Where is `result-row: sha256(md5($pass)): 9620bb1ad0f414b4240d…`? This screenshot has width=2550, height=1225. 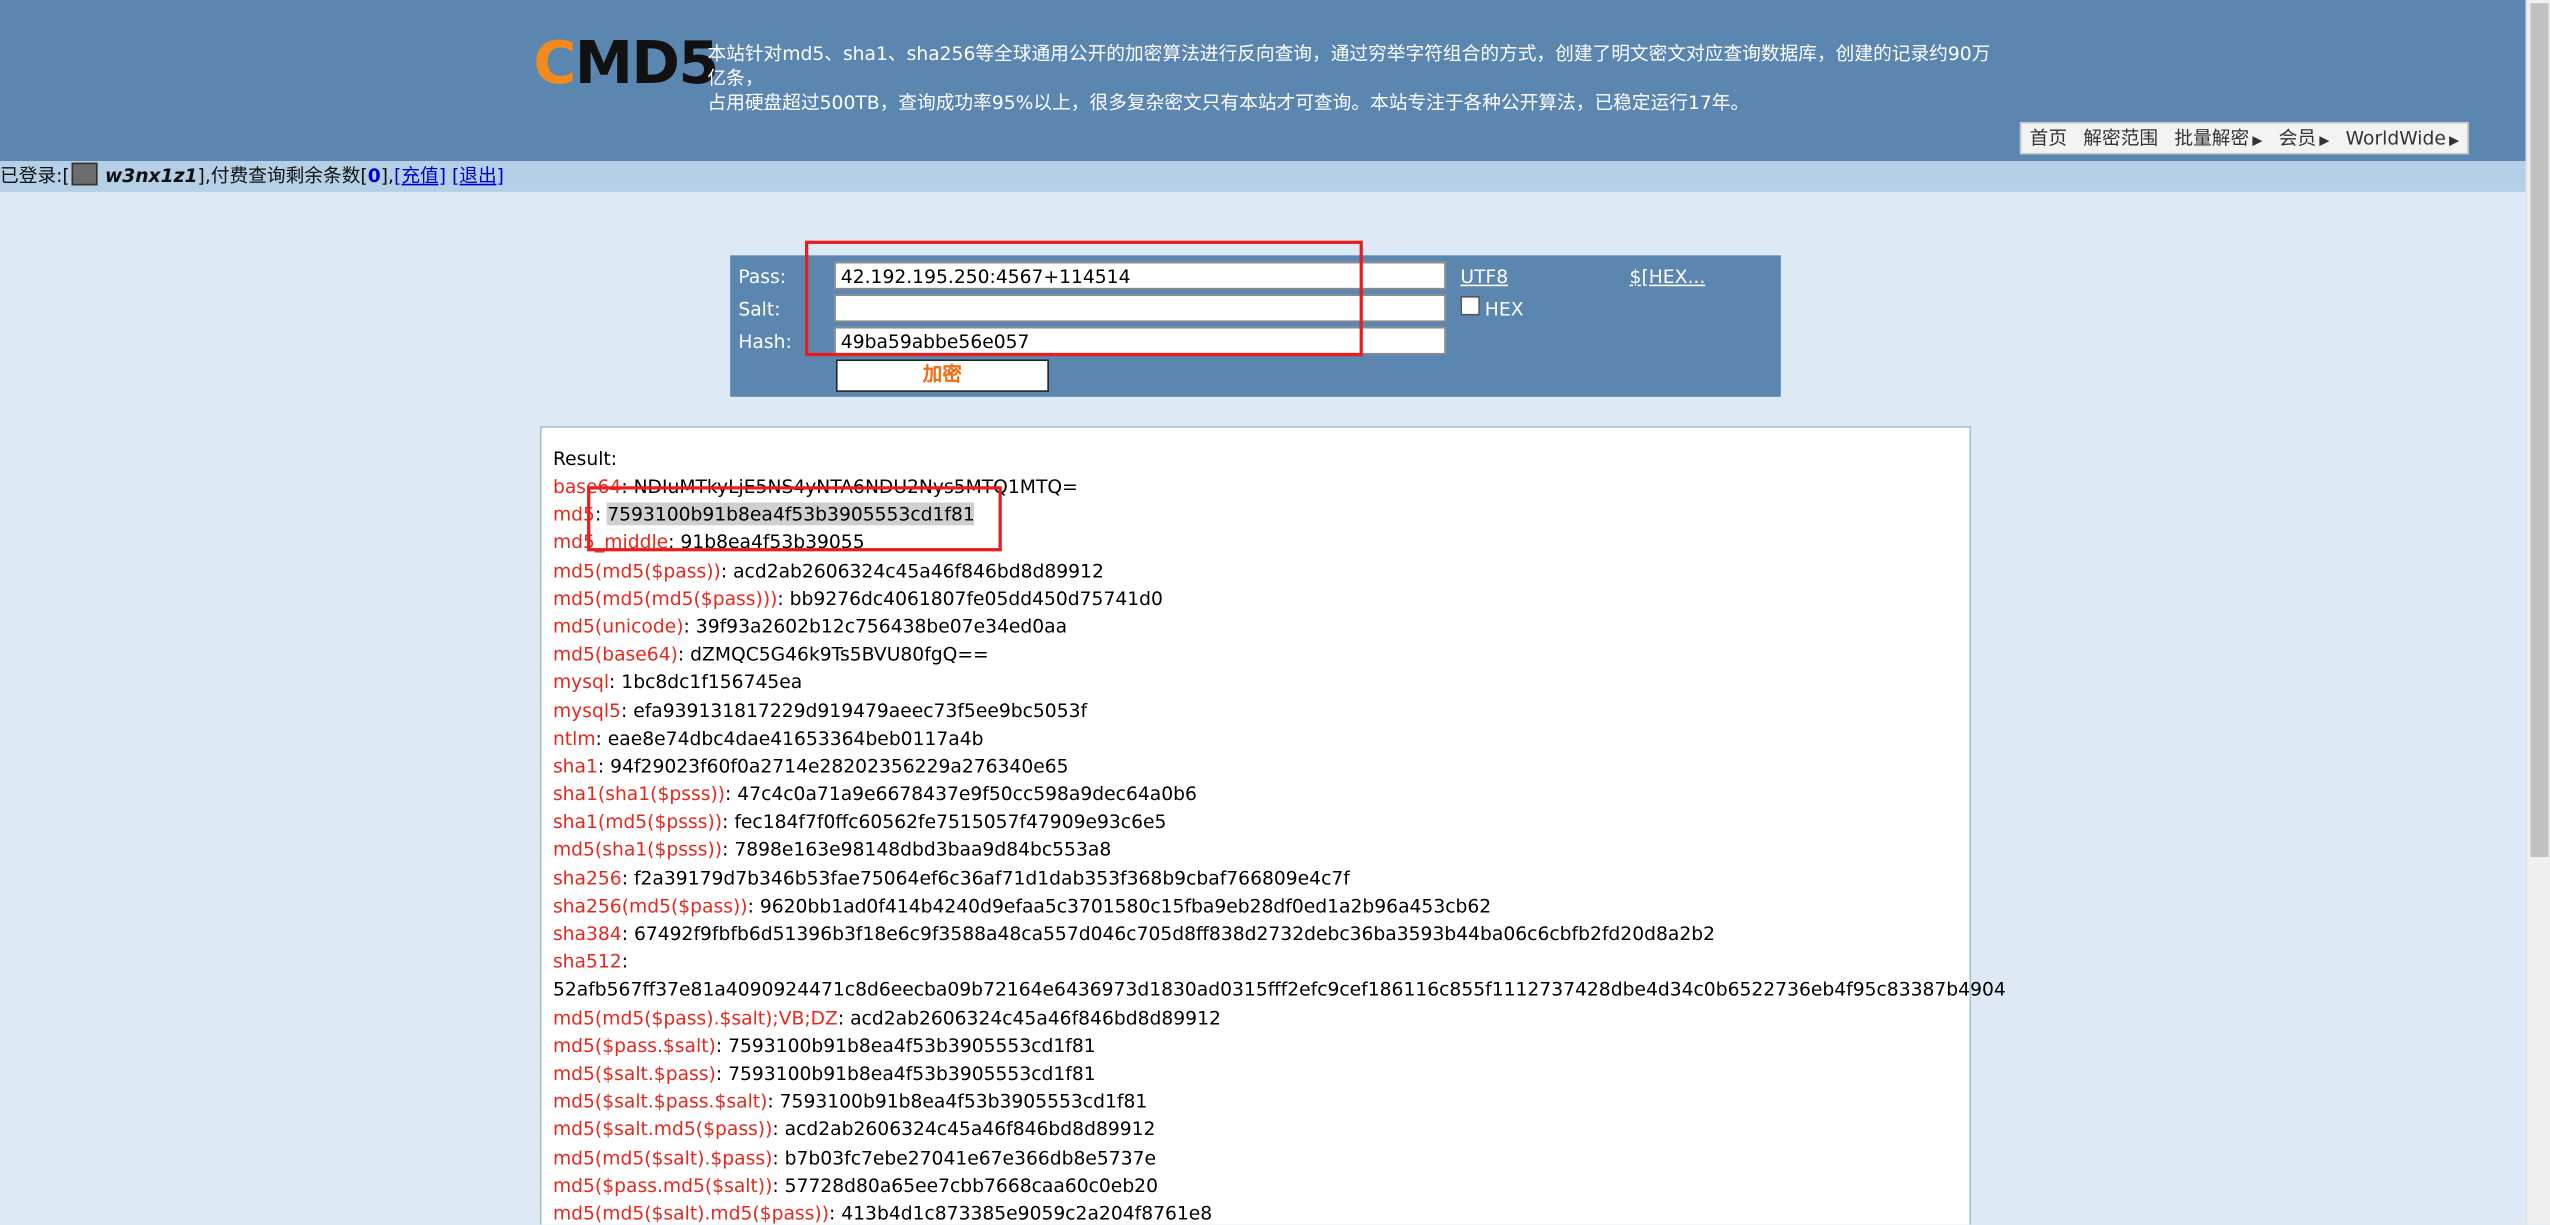 result-row: sha256(md5($pass)): 9620bb1ad0f414b4240d… is located at coordinates (1260, 907).